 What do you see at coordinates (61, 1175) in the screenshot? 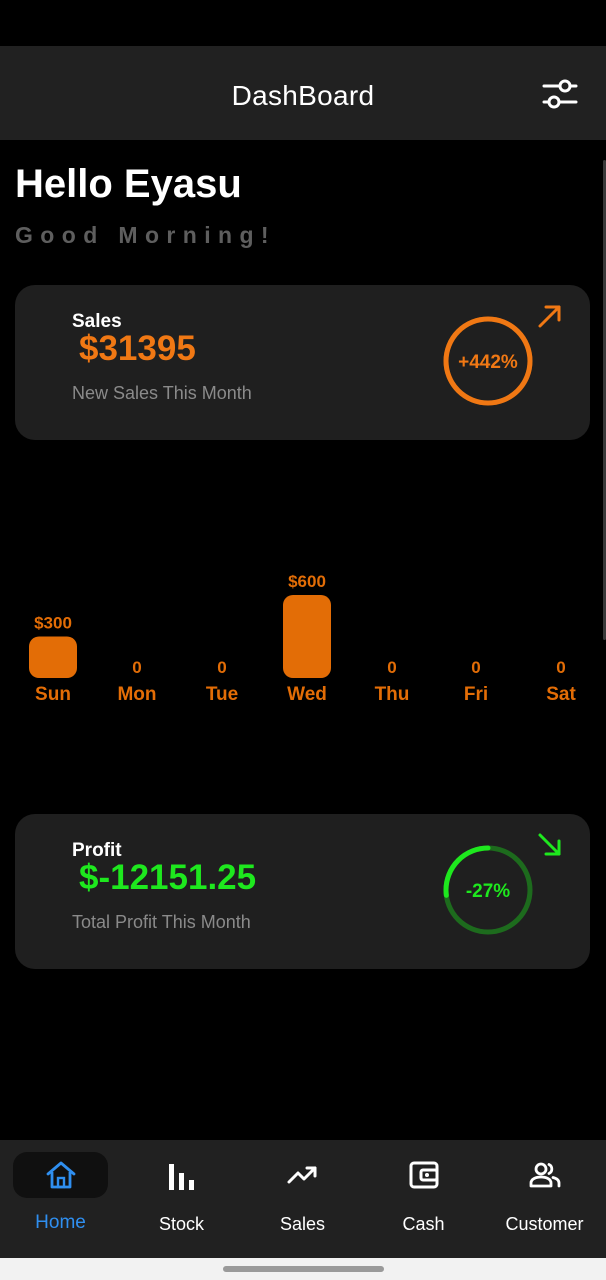
I see `home-icon` at bounding box center [61, 1175].